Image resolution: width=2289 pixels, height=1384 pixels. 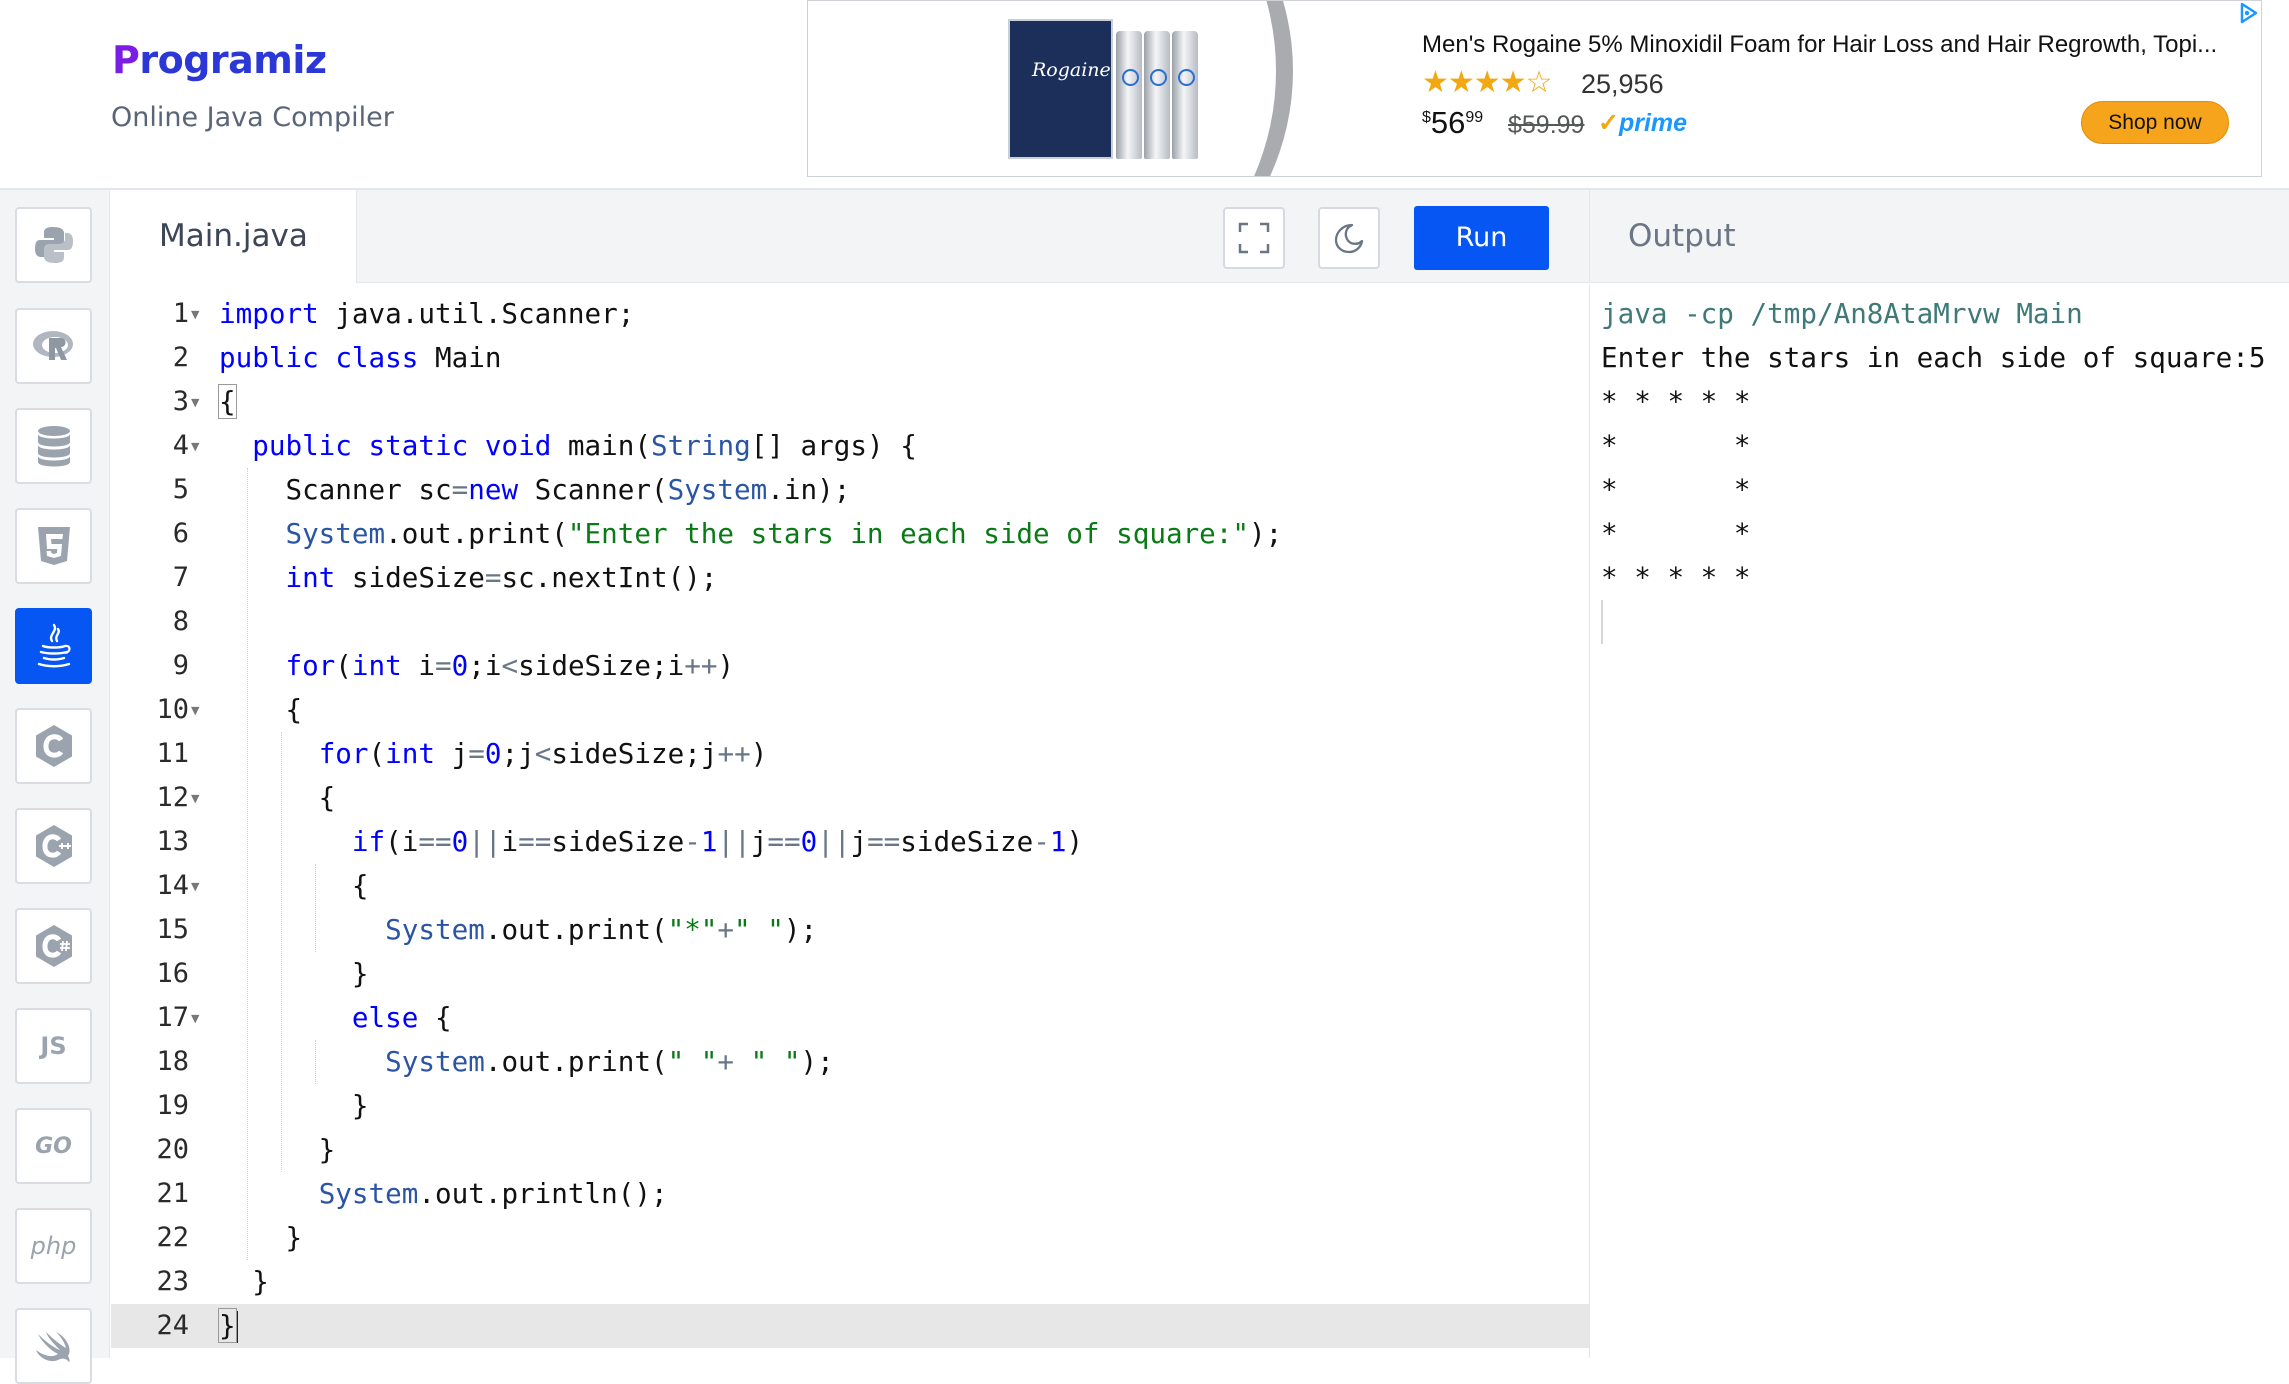 What do you see at coordinates (1684, 577) in the screenshot?
I see `output-line: * * * * *` at bounding box center [1684, 577].